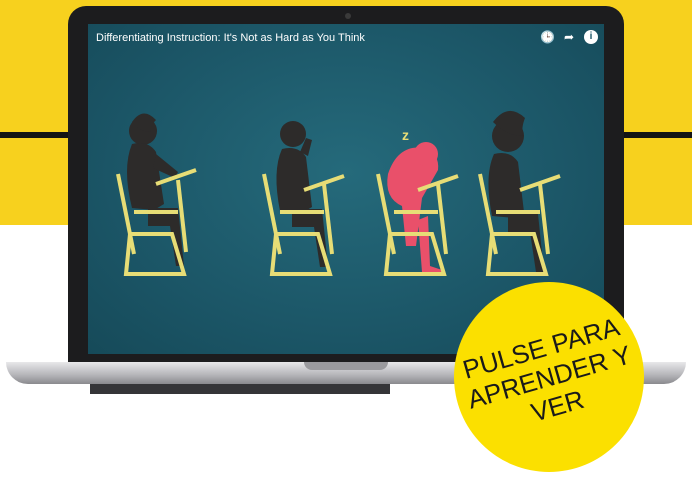 The width and height of the screenshot is (692, 484). Describe the element at coordinates (414, 209) in the screenshot. I see `sleeping-student` at that location.